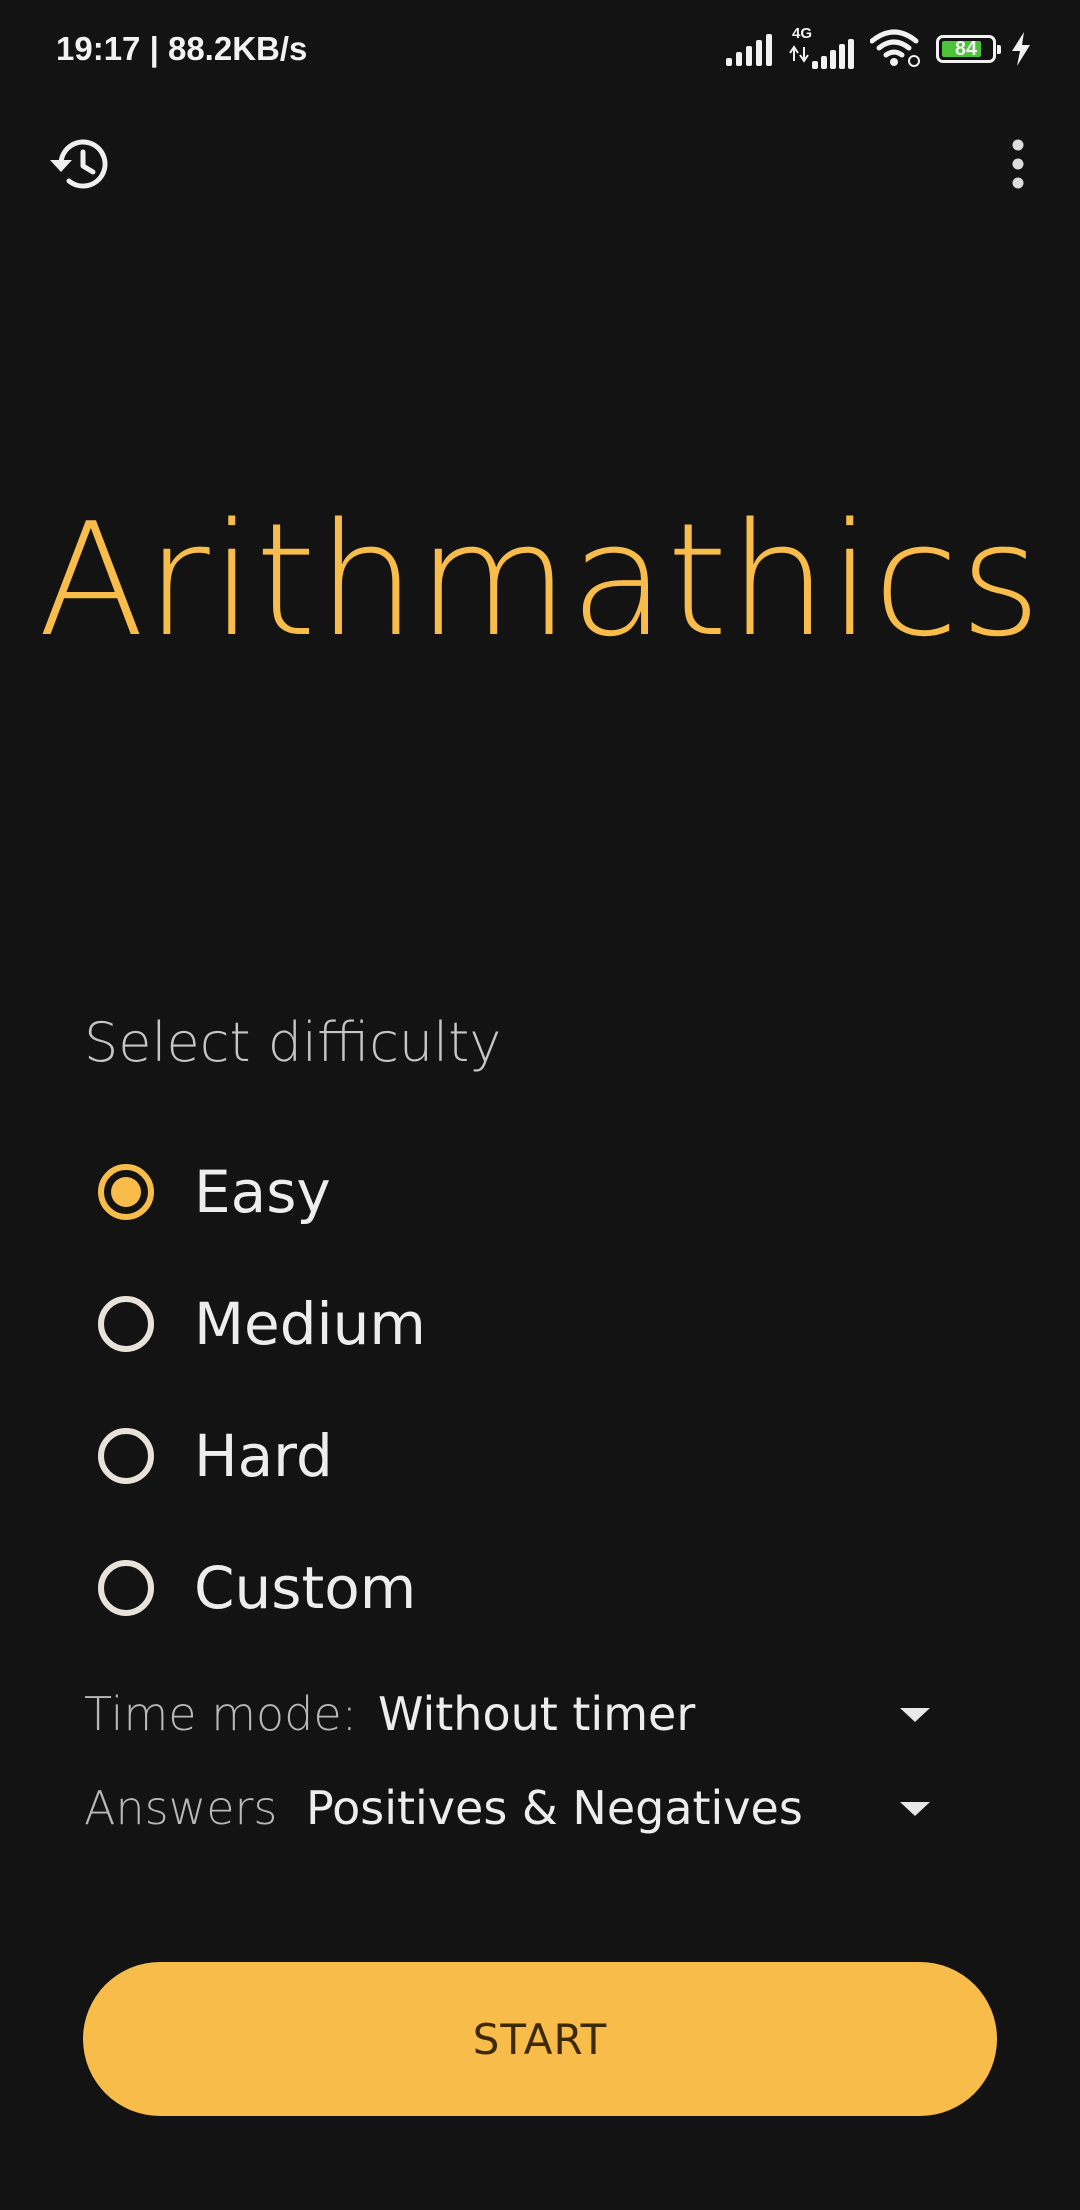 This screenshot has width=1080, height=2210. I want to click on overflow-menu-button, so click(1018, 164).